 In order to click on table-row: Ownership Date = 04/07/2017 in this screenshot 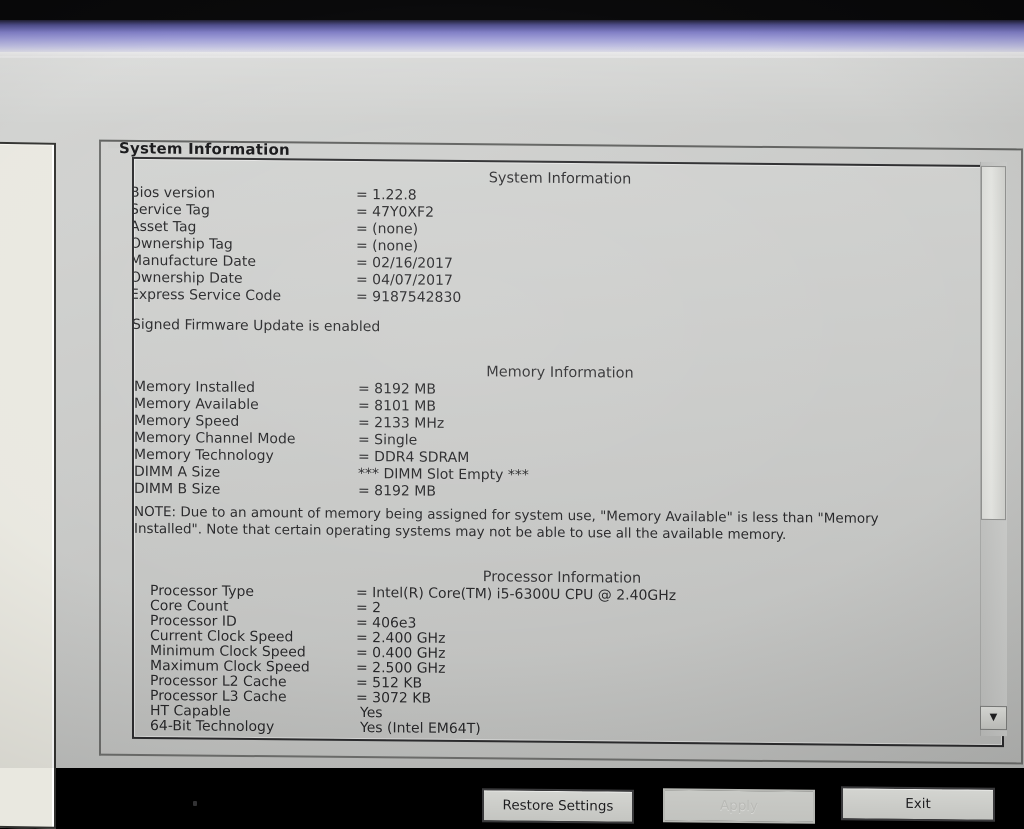, I will do `click(561, 279)`.